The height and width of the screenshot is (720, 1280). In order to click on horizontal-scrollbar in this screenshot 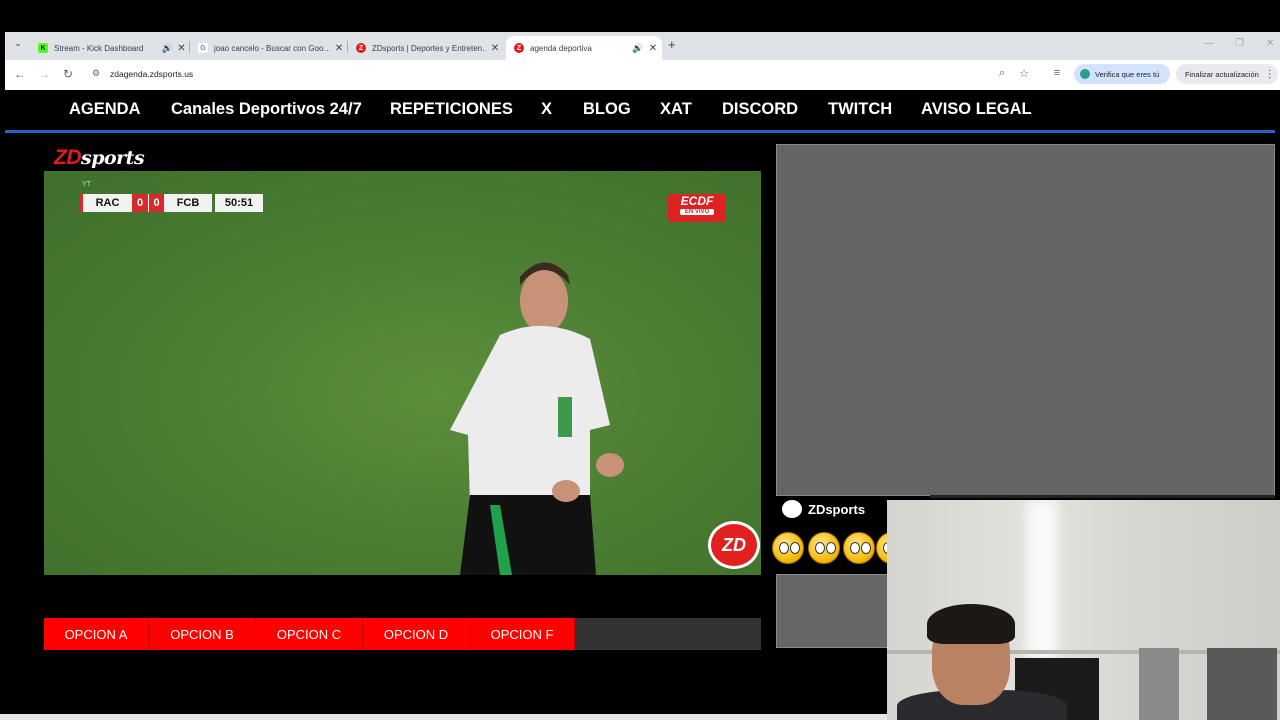, I will do `click(443, 717)`.